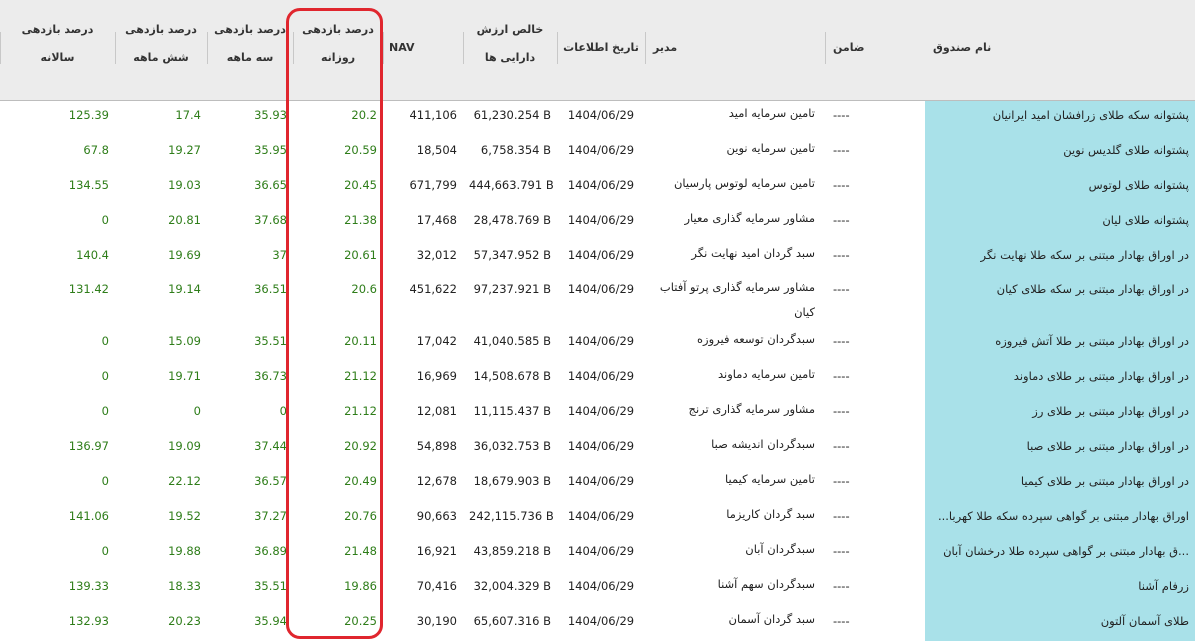 The width and height of the screenshot is (1195, 641). What do you see at coordinates (279, 254) in the screenshot?
I see `three-month-return-cell: 37` at bounding box center [279, 254].